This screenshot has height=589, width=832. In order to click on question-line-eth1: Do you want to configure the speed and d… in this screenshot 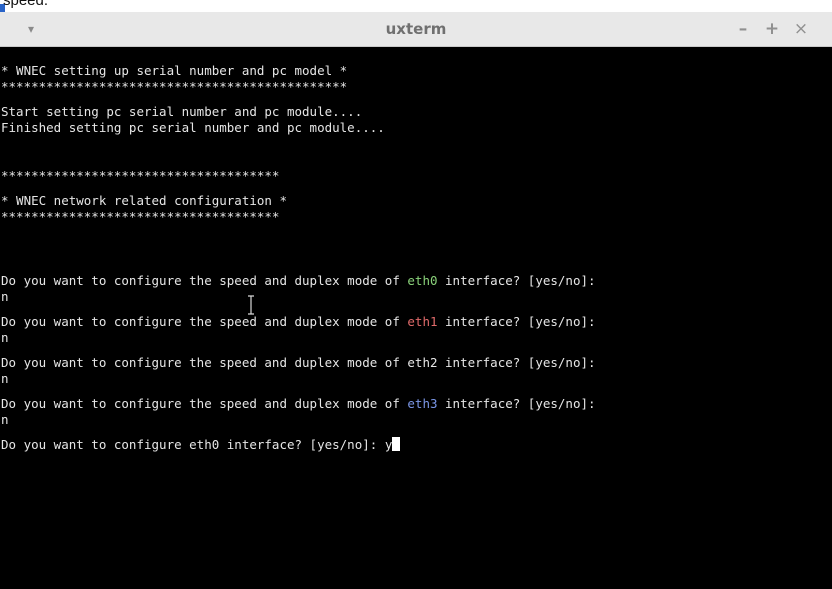, I will do `click(416, 322)`.